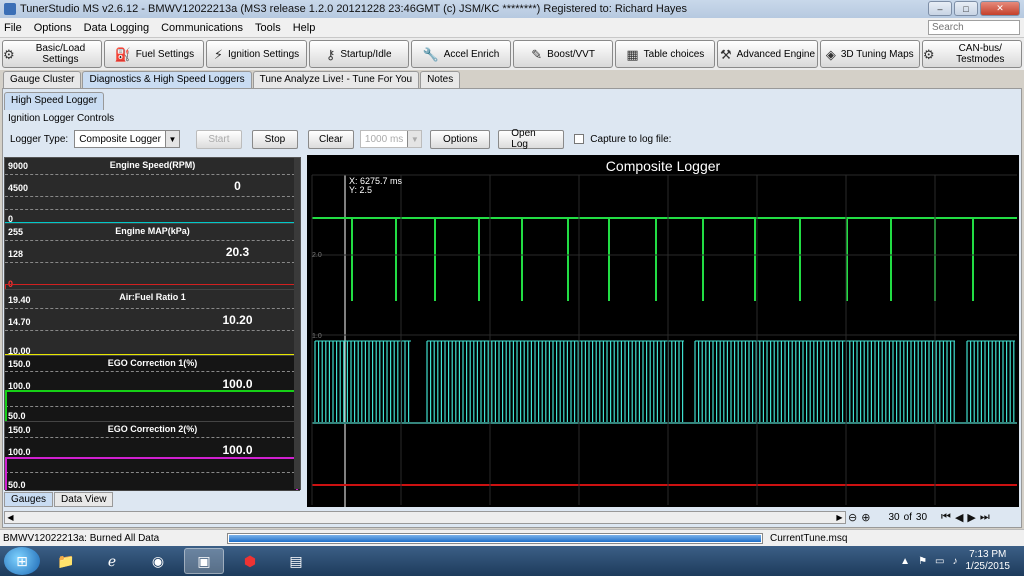  I want to click on gauge-scrollbar, so click(297, 323).